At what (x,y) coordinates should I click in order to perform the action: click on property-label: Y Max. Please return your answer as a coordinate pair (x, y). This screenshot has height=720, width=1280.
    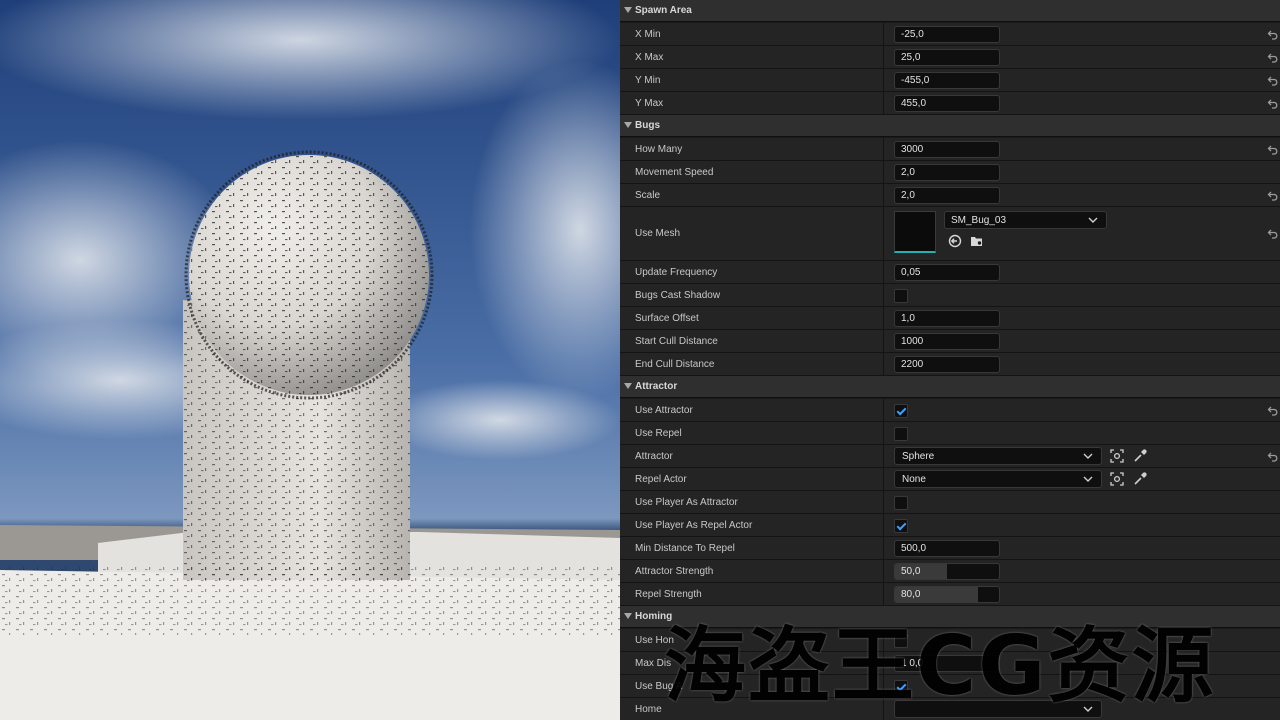
    Looking at the image, I should click on (649, 103).